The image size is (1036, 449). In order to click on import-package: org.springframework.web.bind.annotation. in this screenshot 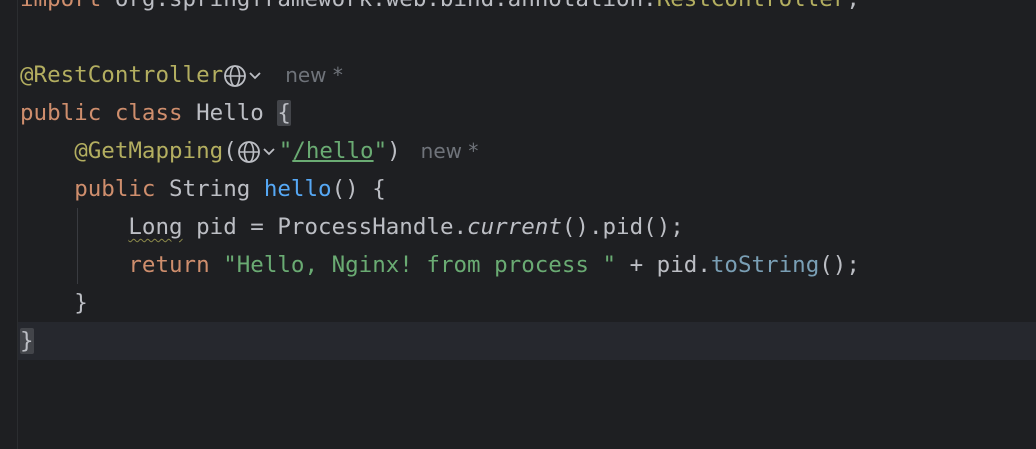, I will do `click(379, 6)`.